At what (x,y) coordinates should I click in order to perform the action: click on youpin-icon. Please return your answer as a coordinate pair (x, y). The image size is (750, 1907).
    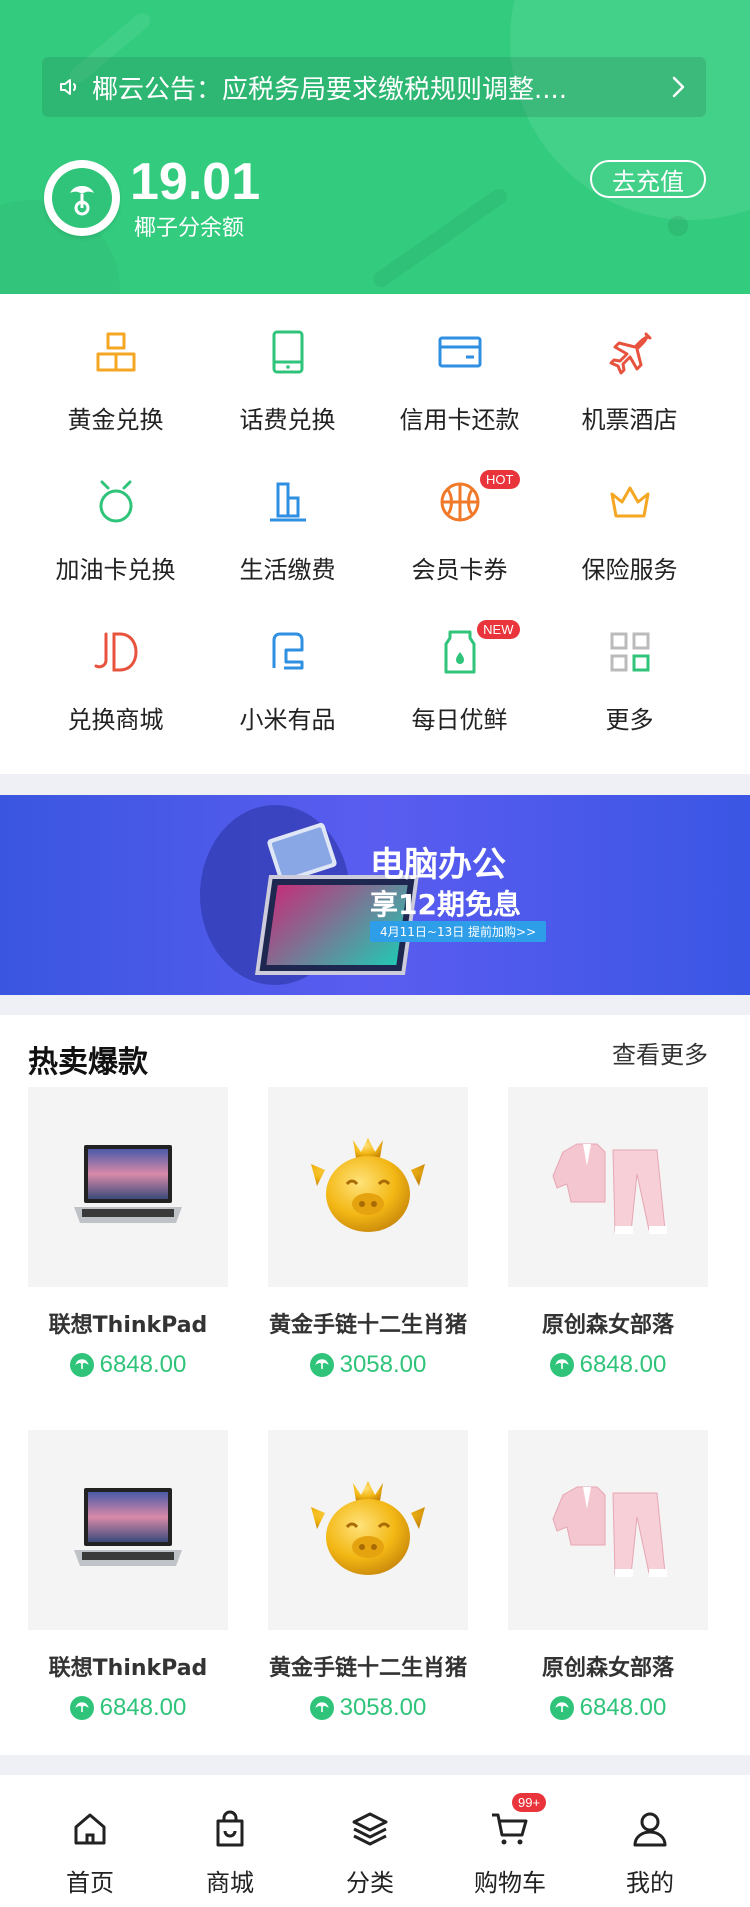
    Looking at the image, I should click on (288, 652).